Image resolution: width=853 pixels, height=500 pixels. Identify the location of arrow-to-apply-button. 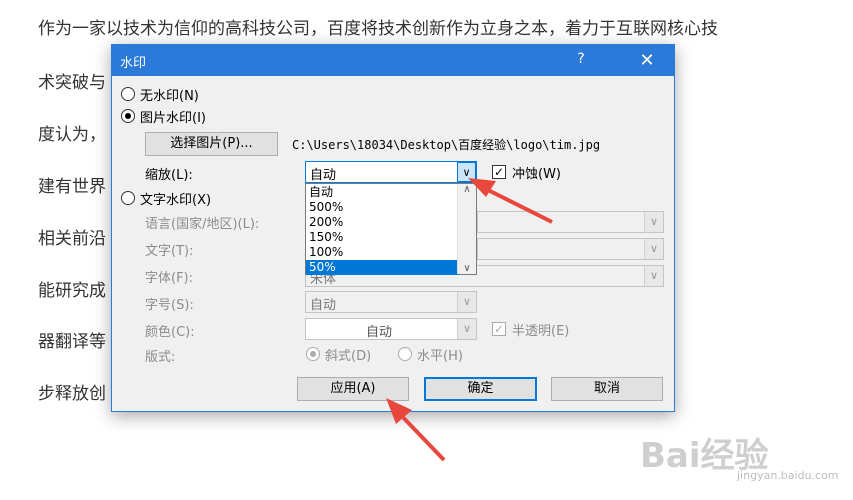
(416, 430).